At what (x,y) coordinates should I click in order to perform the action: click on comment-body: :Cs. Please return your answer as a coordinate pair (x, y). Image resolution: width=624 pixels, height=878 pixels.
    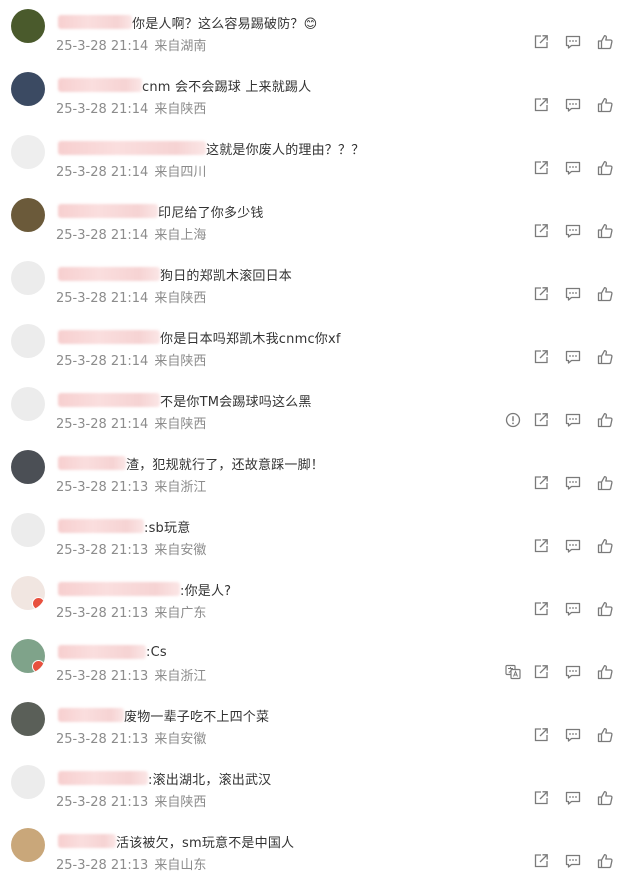
    Looking at the image, I should click on (112, 652).